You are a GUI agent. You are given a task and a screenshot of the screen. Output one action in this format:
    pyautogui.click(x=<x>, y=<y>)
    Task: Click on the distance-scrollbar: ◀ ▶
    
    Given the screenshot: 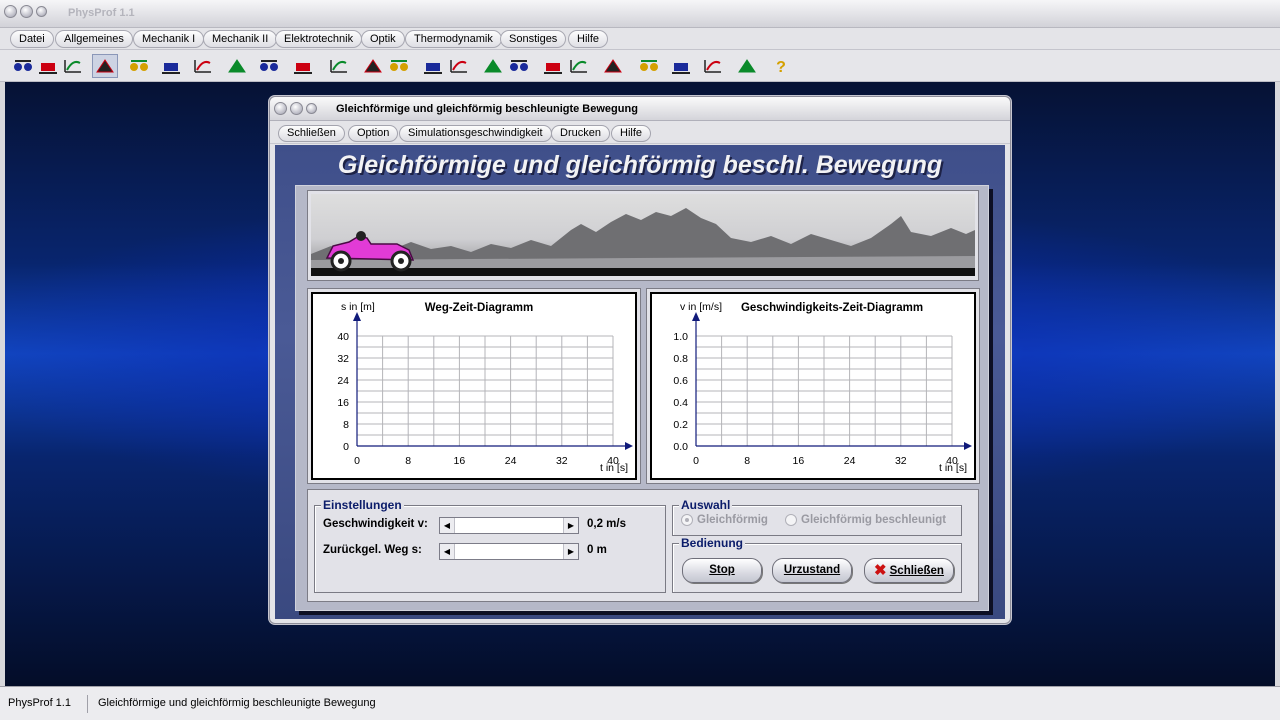 What is the action you would take?
    pyautogui.click(x=509, y=551)
    